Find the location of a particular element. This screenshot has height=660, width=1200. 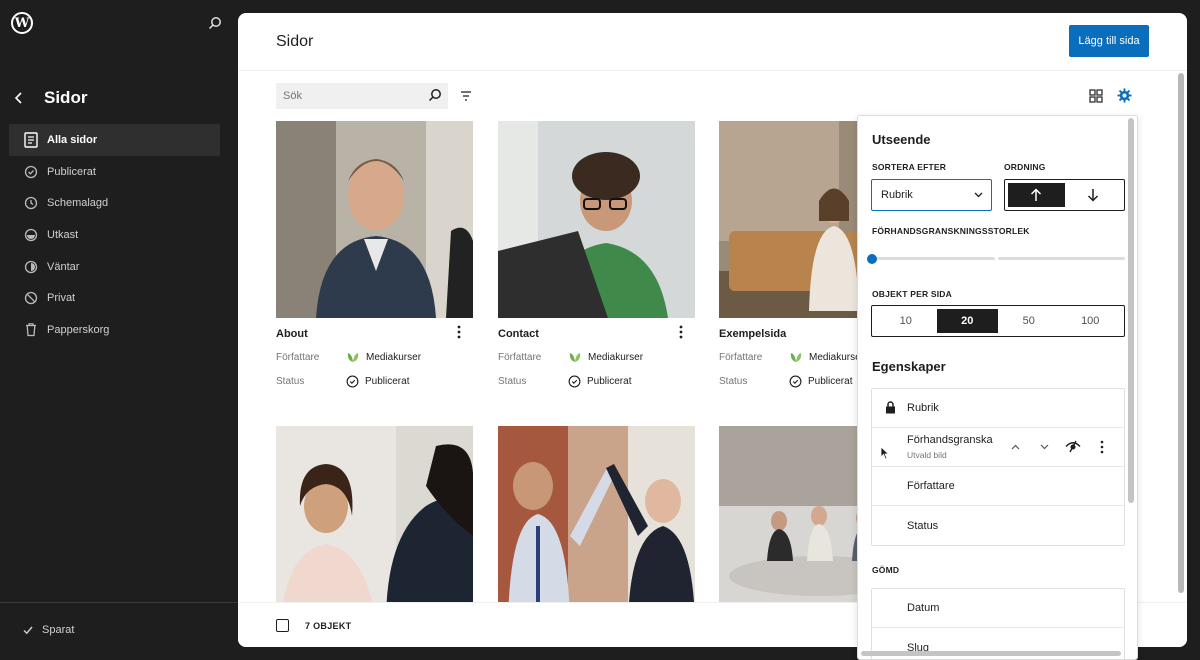

properties-heading: Egenskaper is located at coordinates (909, 366).